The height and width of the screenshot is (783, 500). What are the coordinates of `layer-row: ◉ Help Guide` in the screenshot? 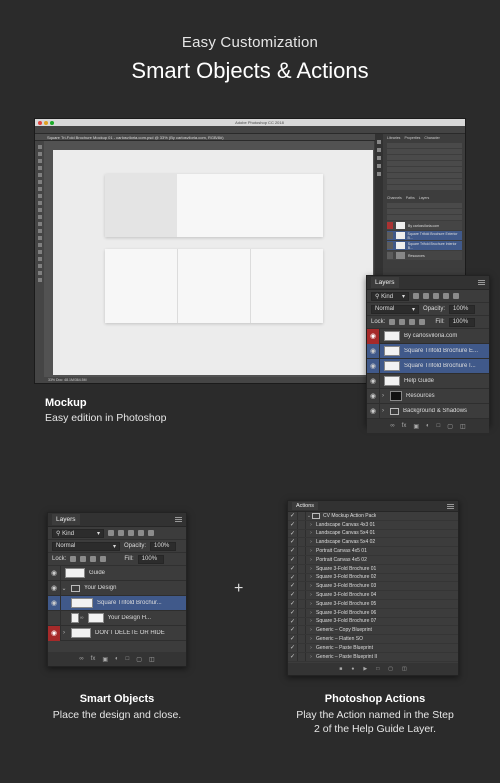 It's located at (428, 381).